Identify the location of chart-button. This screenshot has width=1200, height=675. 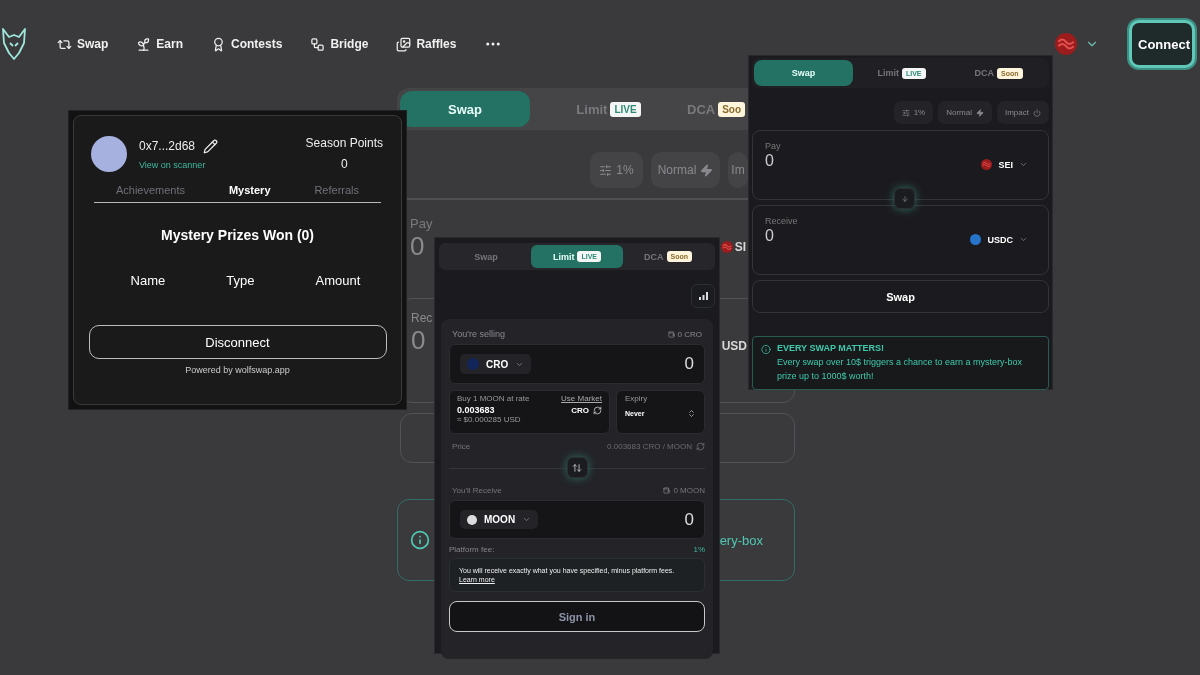
(703, 296).